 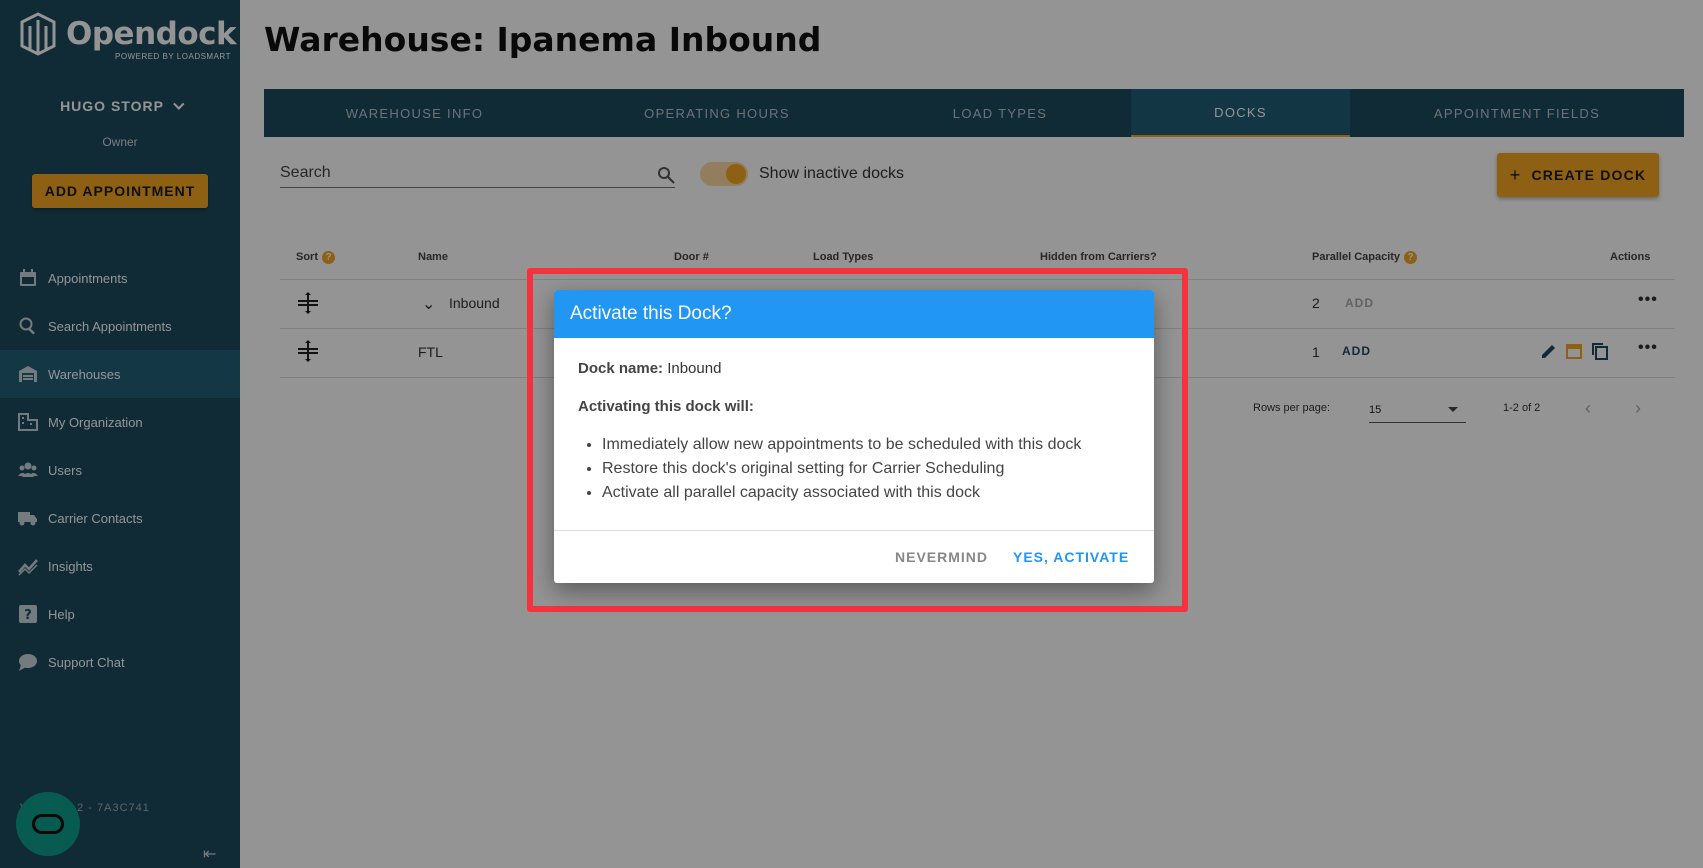 What do you see at coordinates (854, 368) in the screenshot?
I see `dock-name-row: Dock name: Inbound` at bounding box center [854, 368].